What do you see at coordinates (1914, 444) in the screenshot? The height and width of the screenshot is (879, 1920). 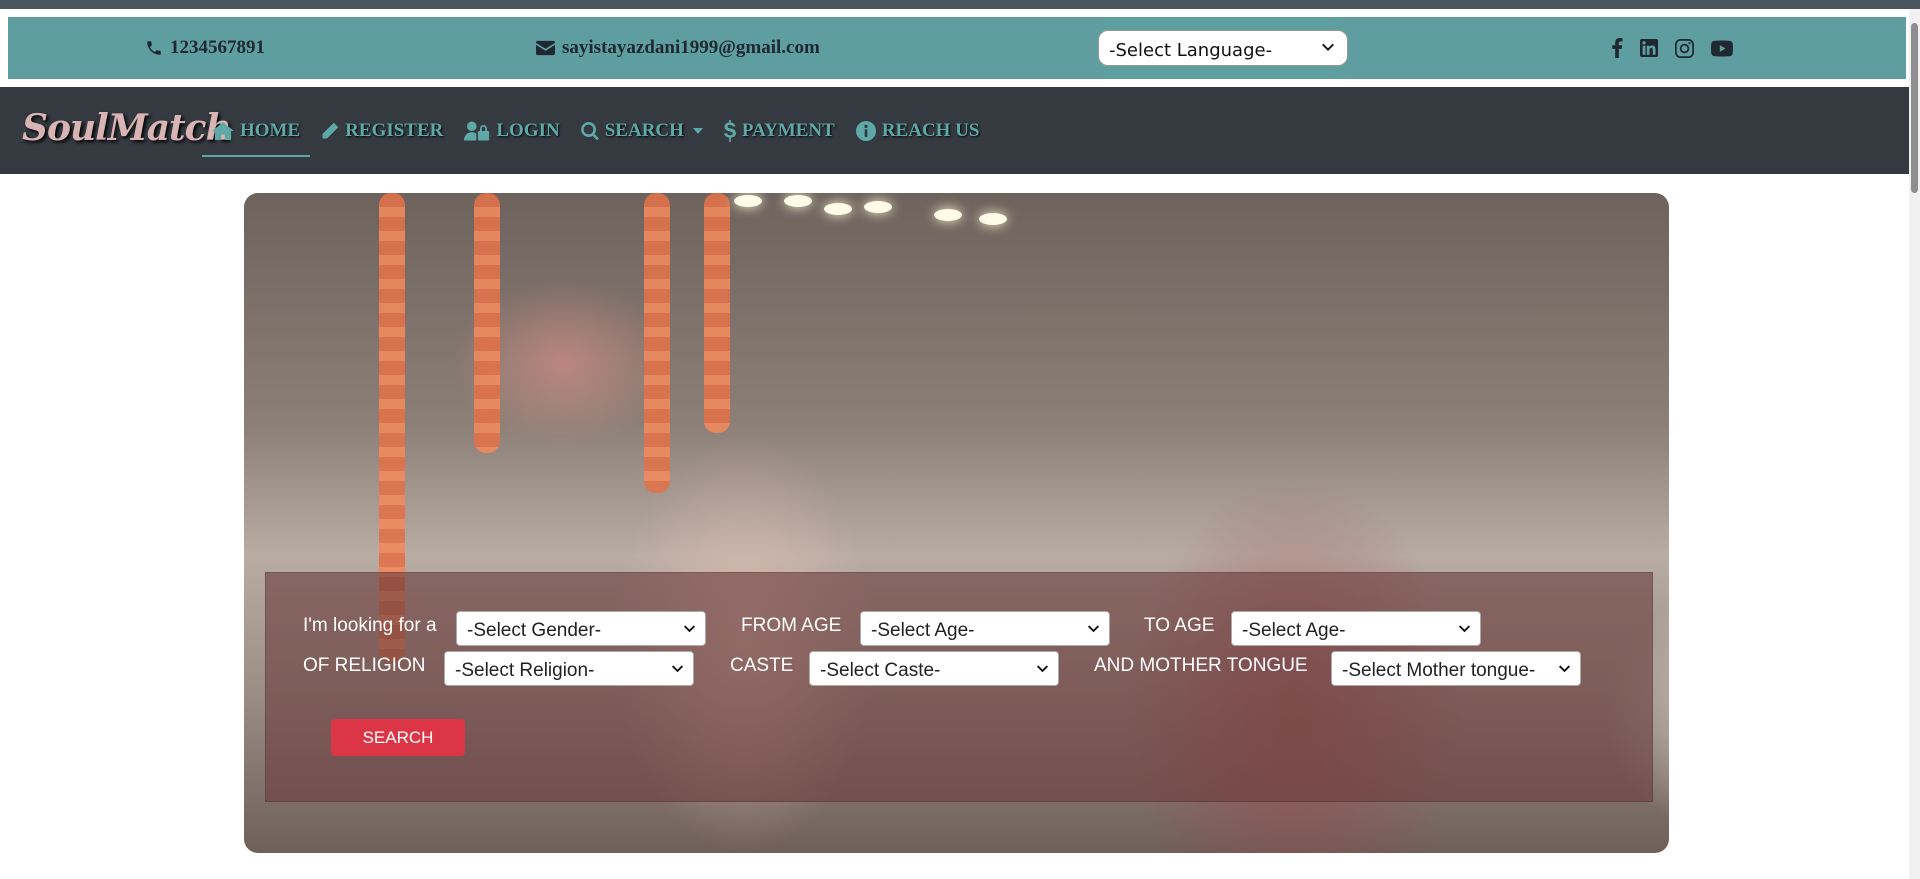 I see `page-scrollbar` at bounding box center [1914, 444].